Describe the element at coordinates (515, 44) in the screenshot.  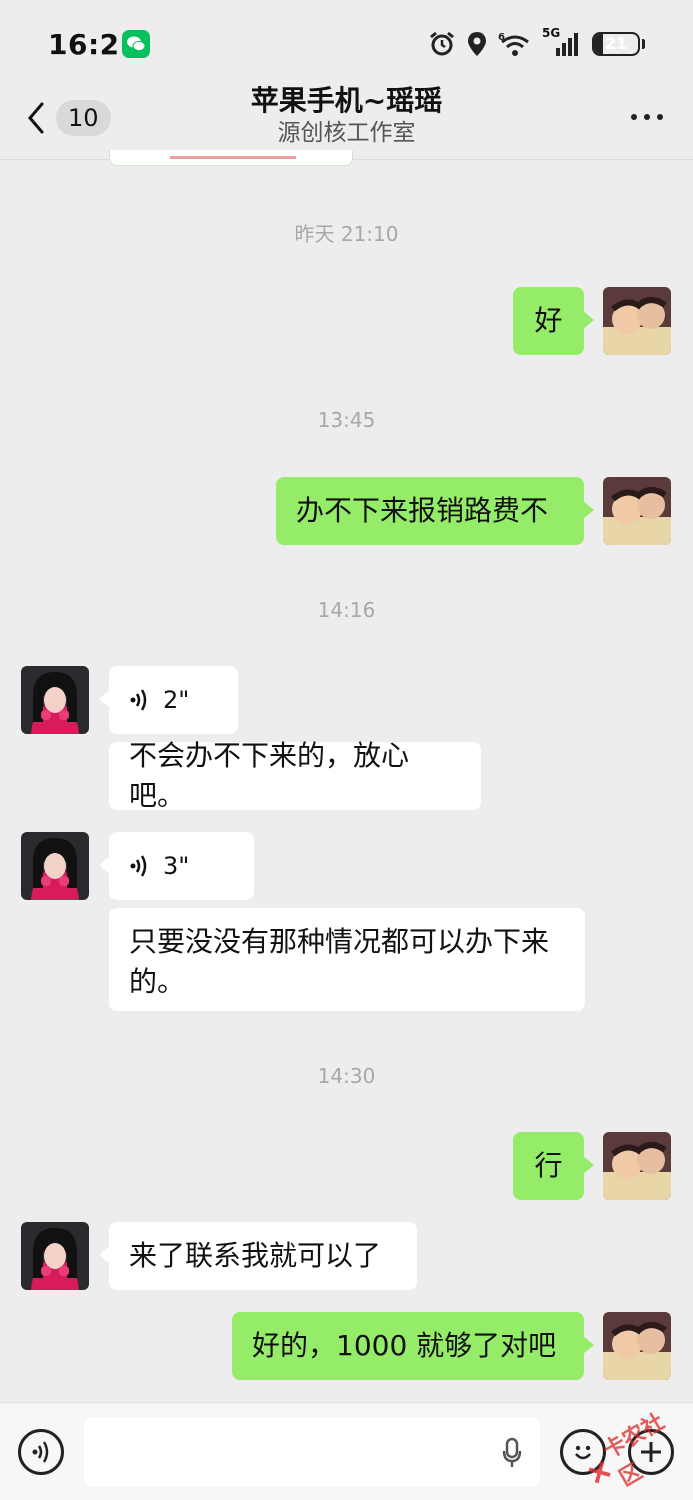
I see `wifi-icon: 6` at that location.